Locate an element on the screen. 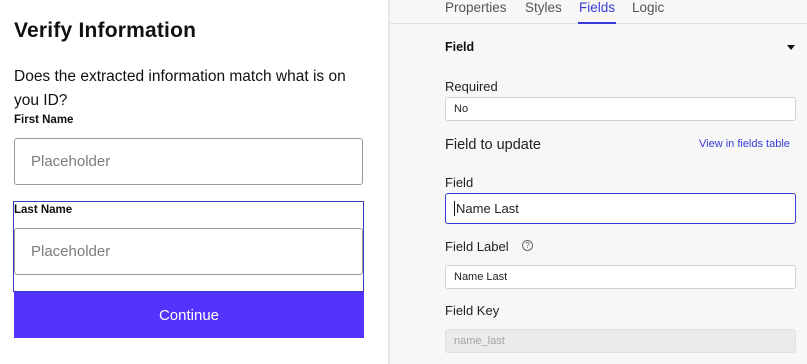 The image size is (807, 364). field-key-label: Field Key is located at coordinates (472, 310).